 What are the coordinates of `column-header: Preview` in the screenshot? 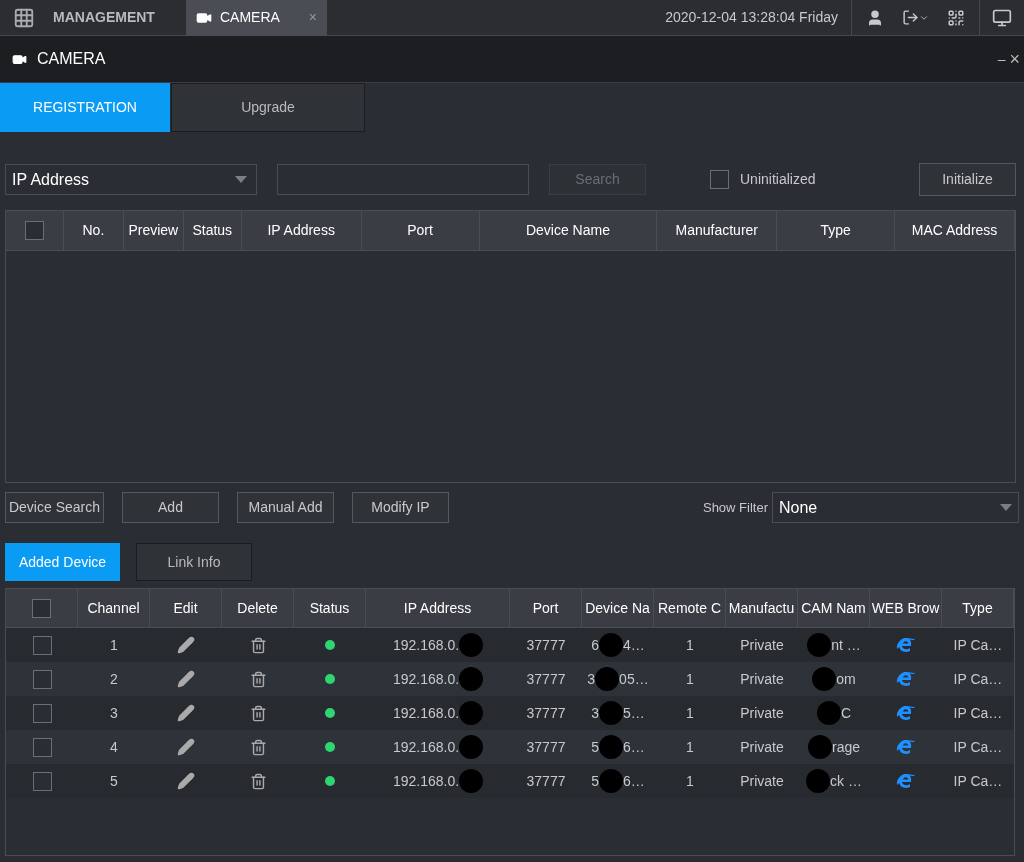 It's located at (153, 230).